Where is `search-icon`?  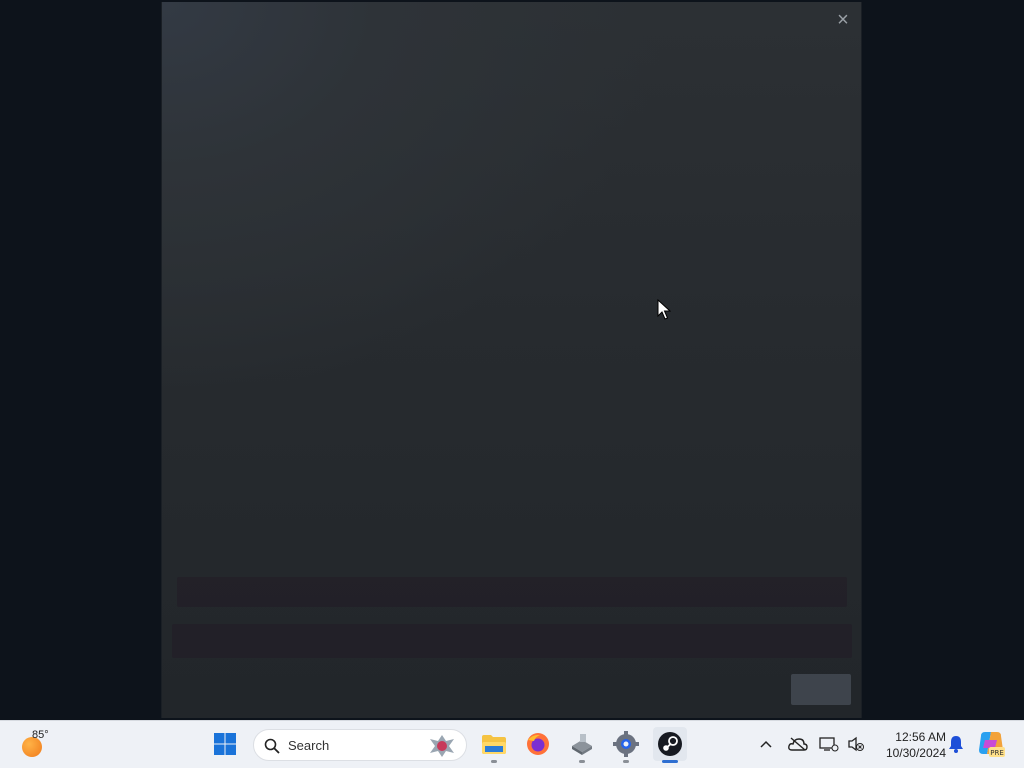 search-icon is located at coordinates (272, 746).